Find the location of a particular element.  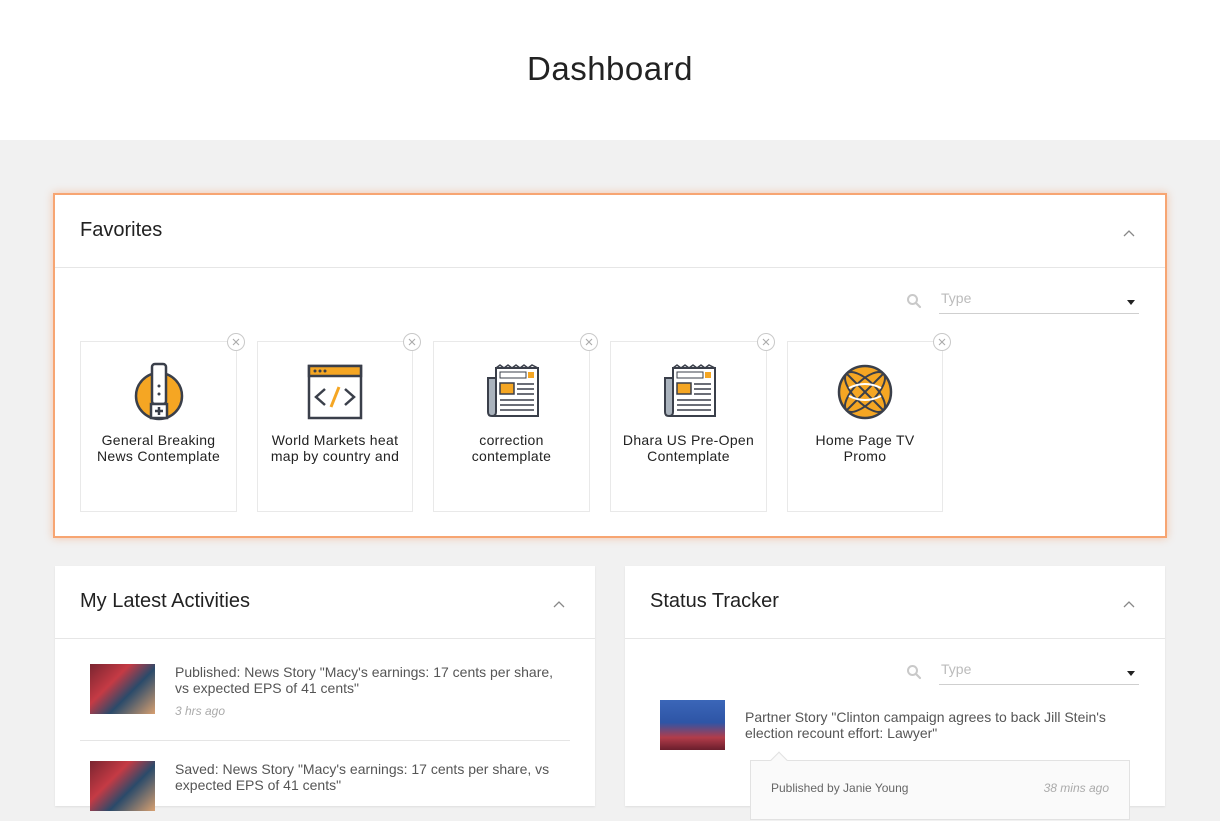

status-time: 38 mins ago is located at coordinates (1076, 788).